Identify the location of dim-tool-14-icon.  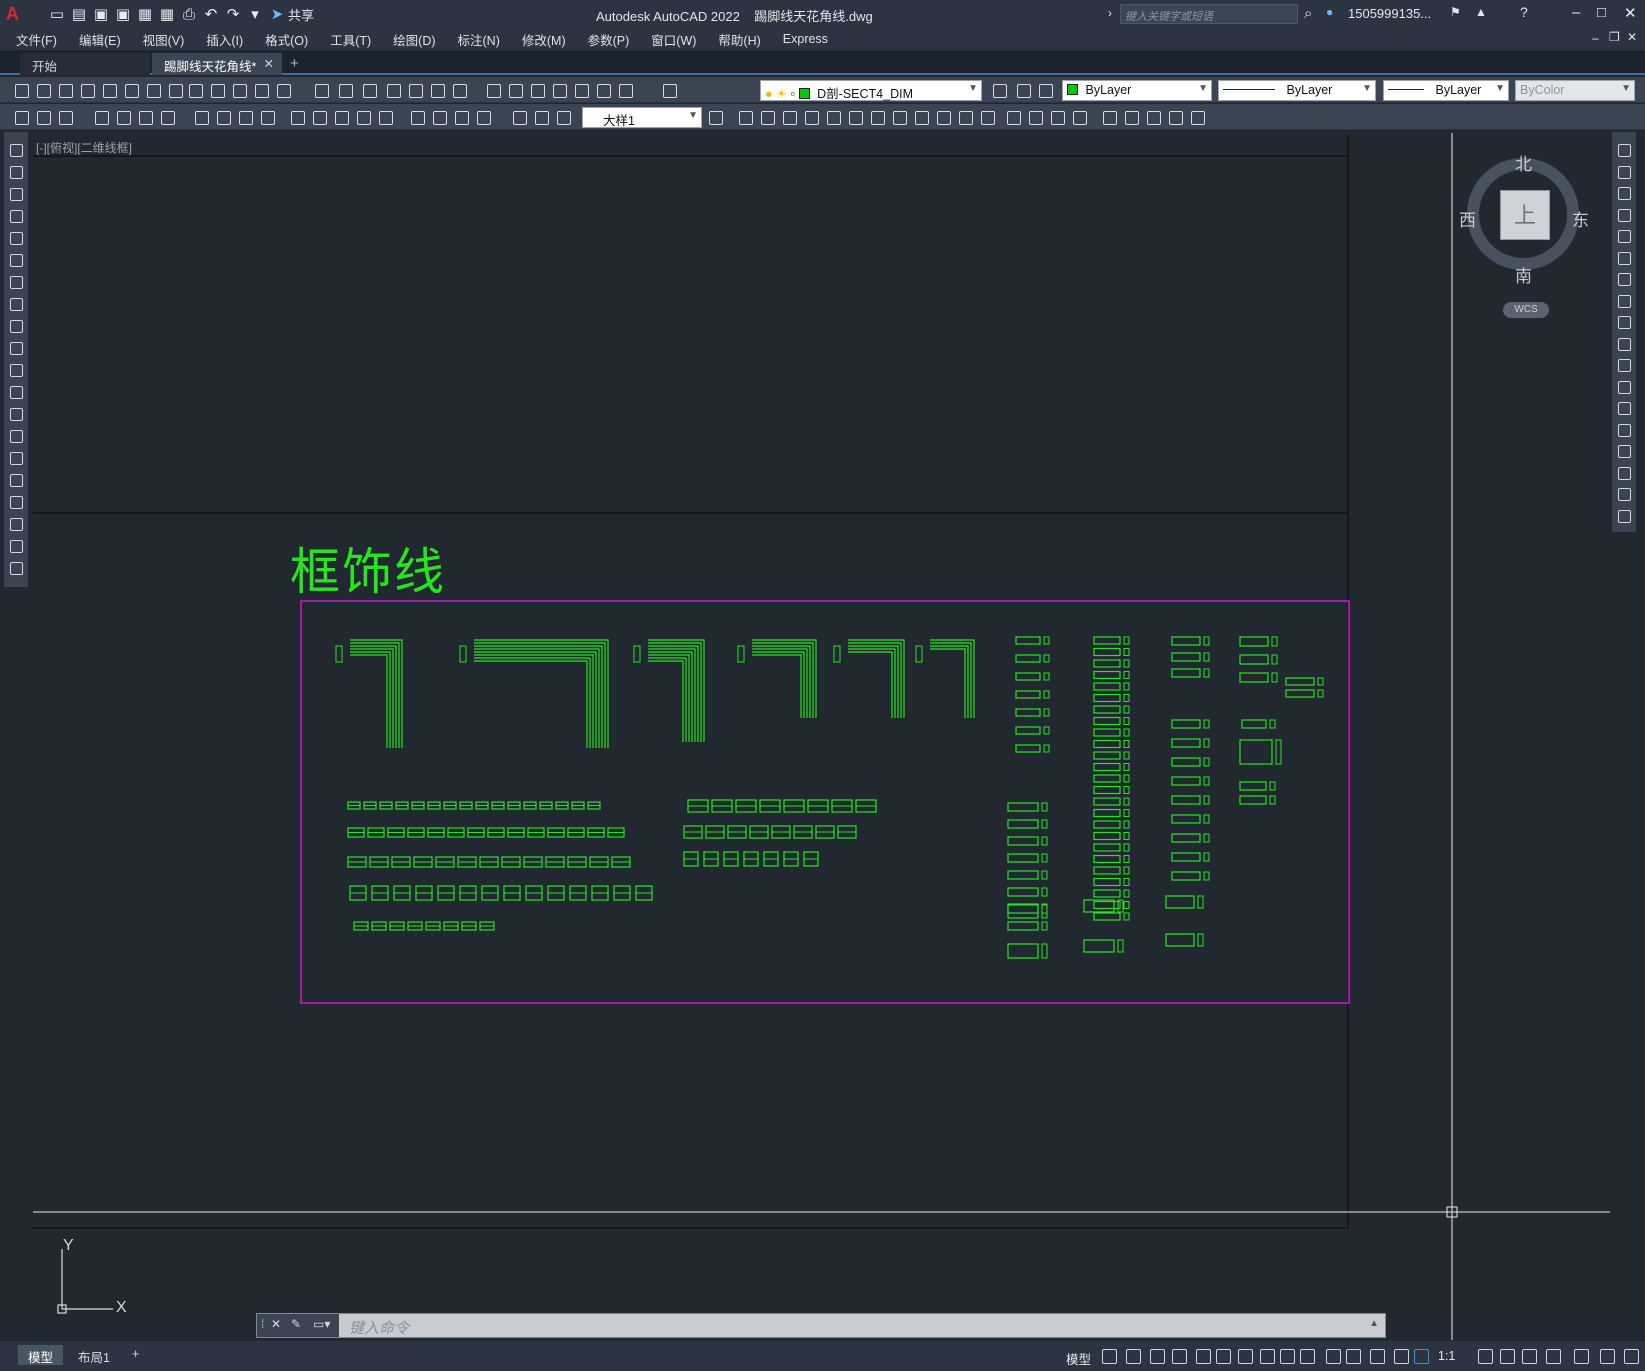
(341, 117).